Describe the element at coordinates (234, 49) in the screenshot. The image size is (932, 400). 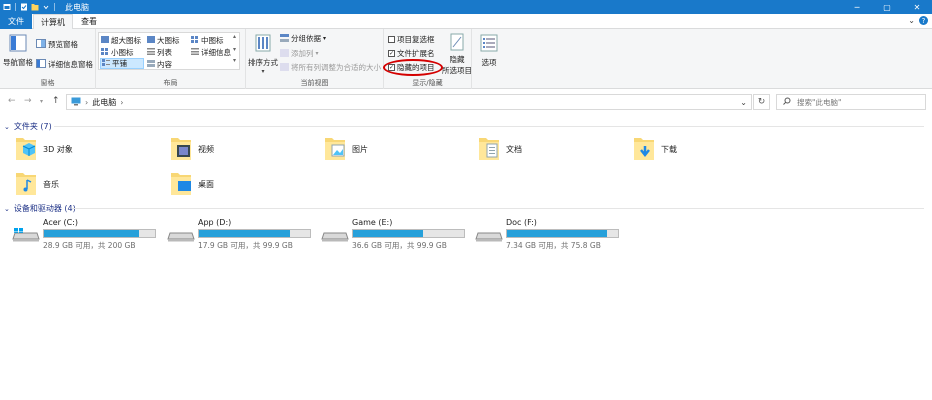
I see `layout-scroll-down-icon: ▾` at that location.